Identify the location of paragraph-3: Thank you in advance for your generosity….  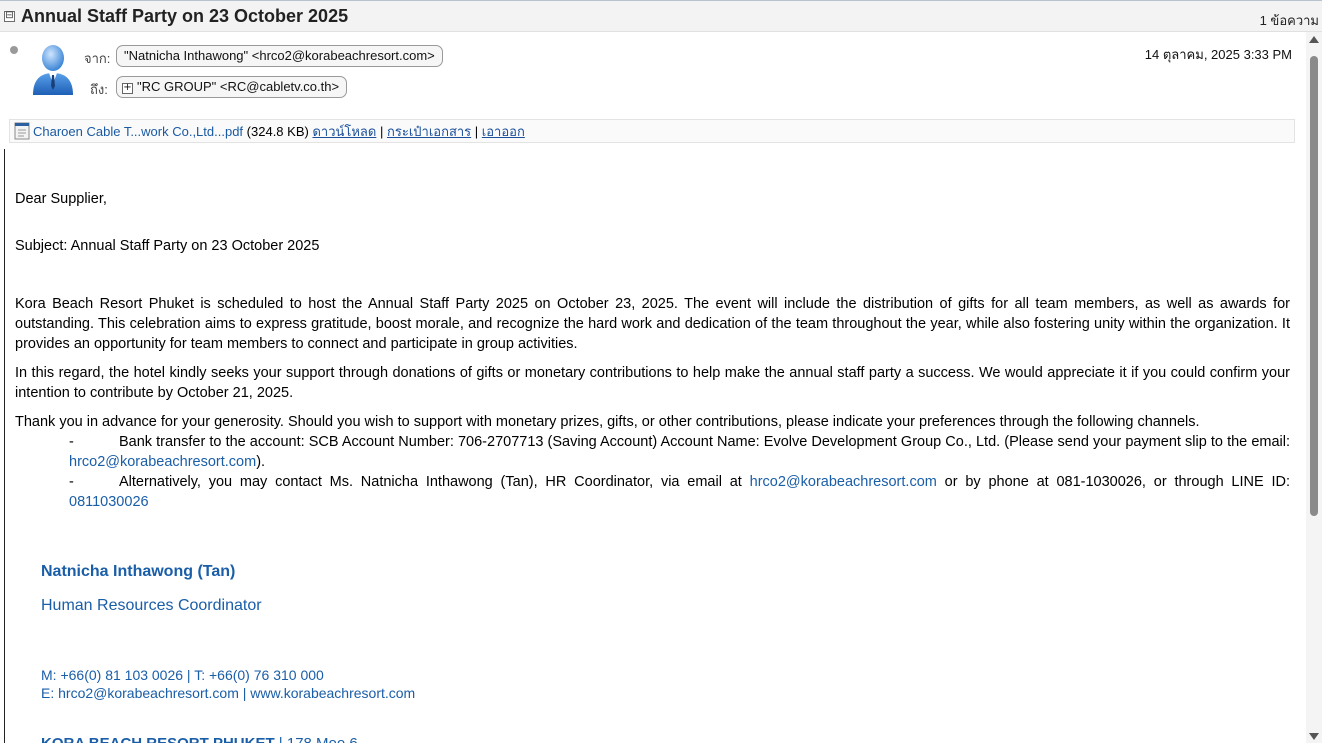
(607, 422).